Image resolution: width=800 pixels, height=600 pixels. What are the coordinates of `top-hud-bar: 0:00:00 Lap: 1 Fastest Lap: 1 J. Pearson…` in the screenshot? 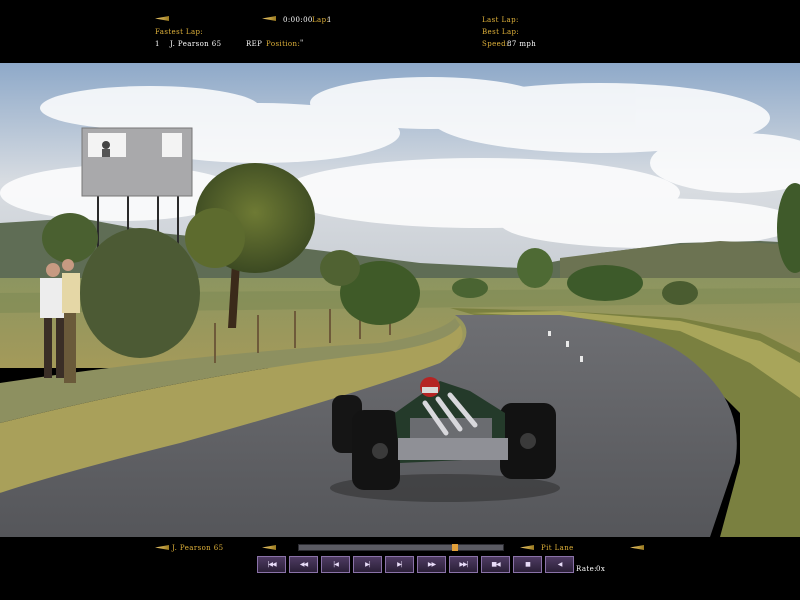 It's located at (400, 31).